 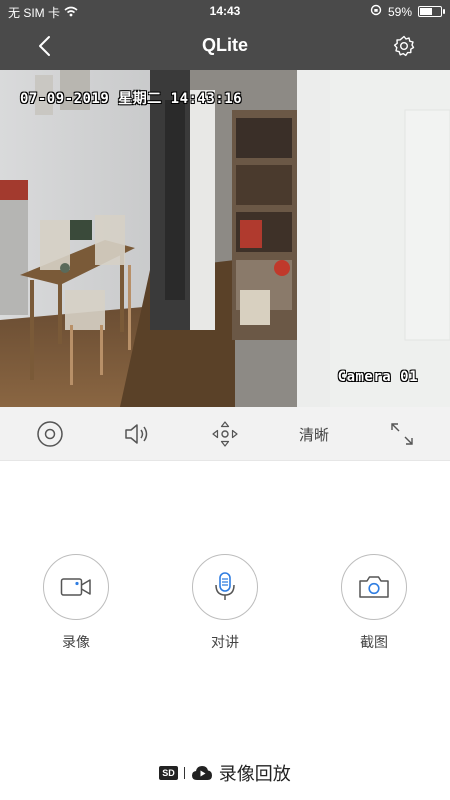 I want to click on orientation-lock-icon, so click(x=376, y=11).